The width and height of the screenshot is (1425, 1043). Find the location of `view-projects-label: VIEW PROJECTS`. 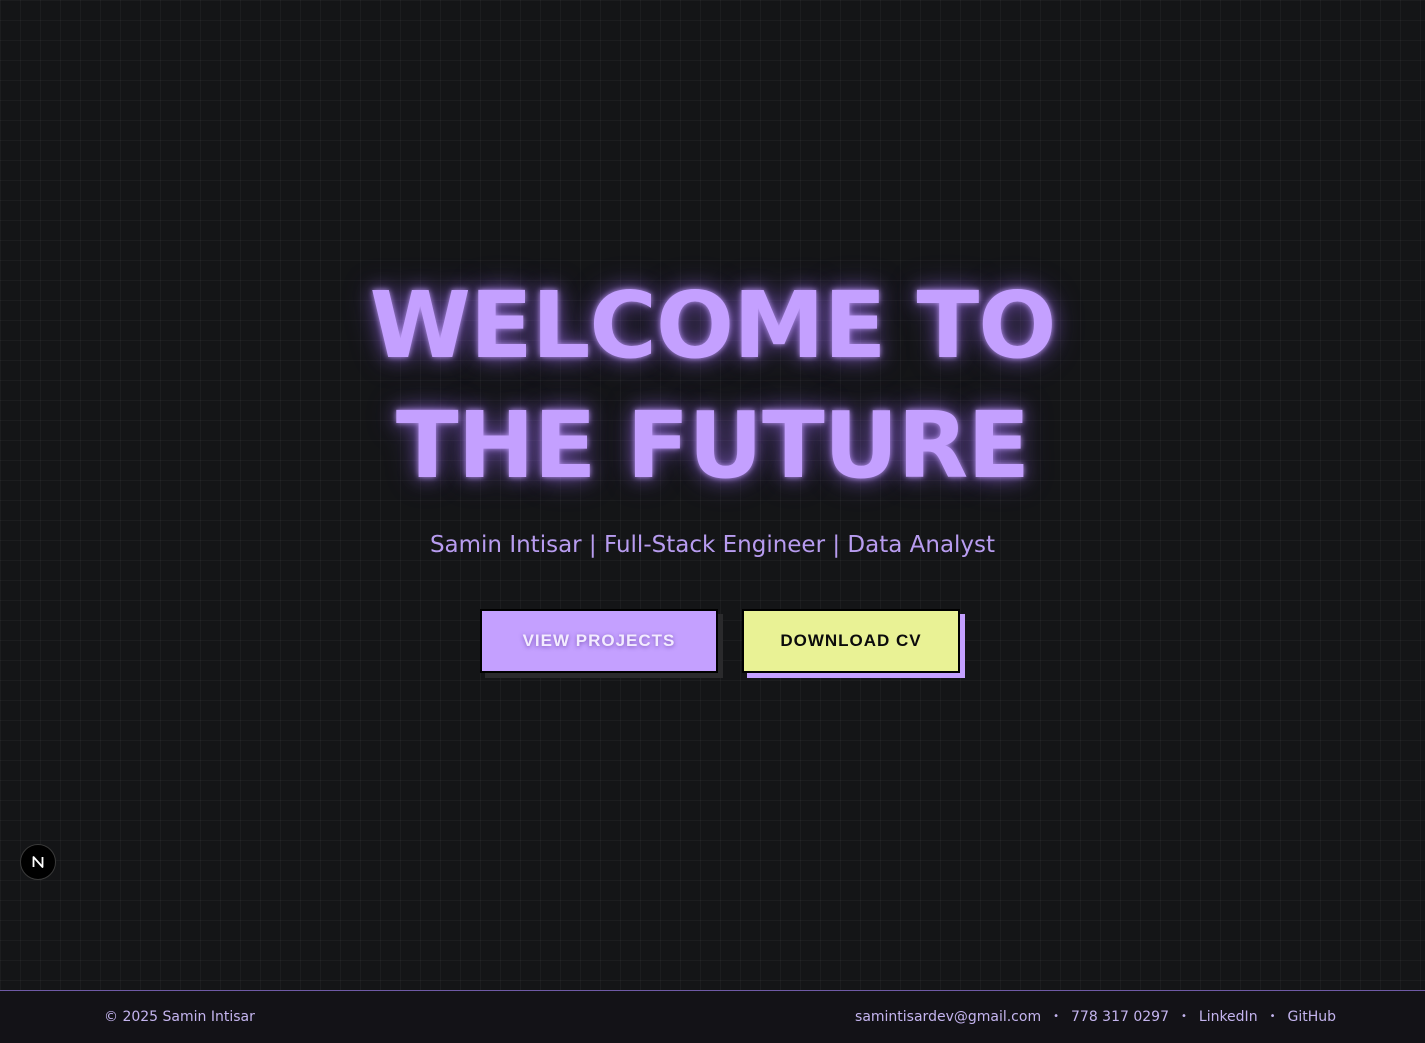

view-projects-label: VIEW PROJECTS is located at coordinates (599, 640).